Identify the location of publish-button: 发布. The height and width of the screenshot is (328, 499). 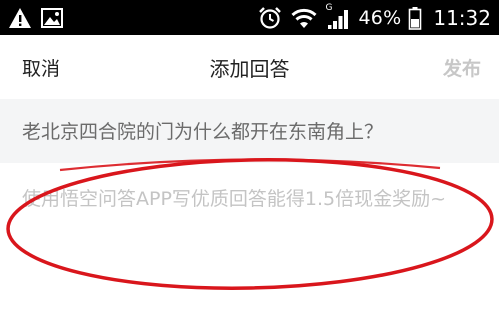
(462, 67).